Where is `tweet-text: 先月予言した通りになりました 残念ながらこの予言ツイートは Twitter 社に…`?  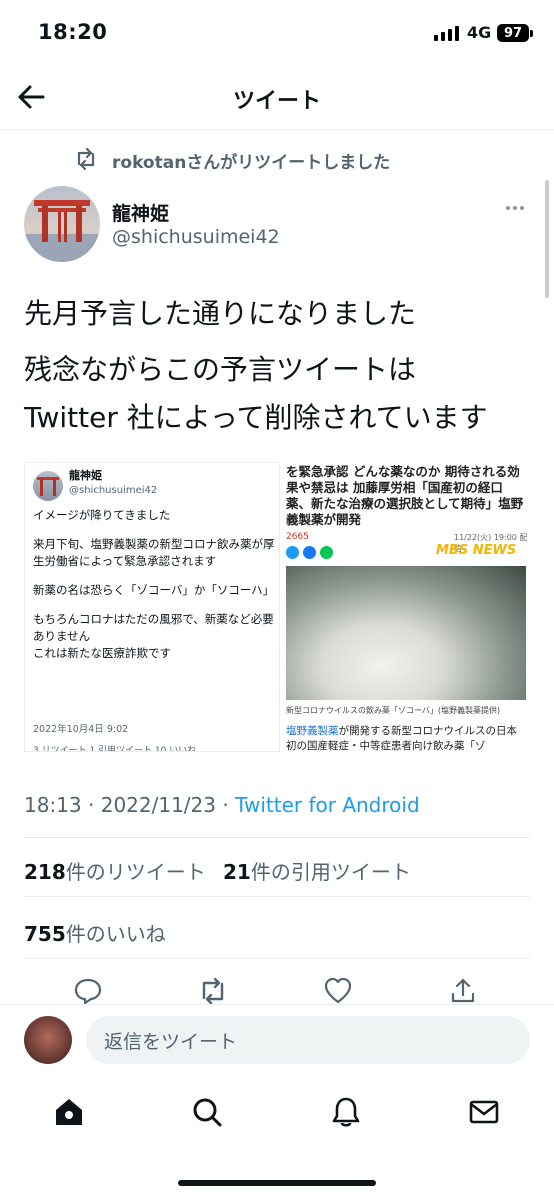
tweet-text: 先月予言した通りになりました 残念ながらこの予言ツイートは Twitter 社に… is located at coordinates (279, 366).